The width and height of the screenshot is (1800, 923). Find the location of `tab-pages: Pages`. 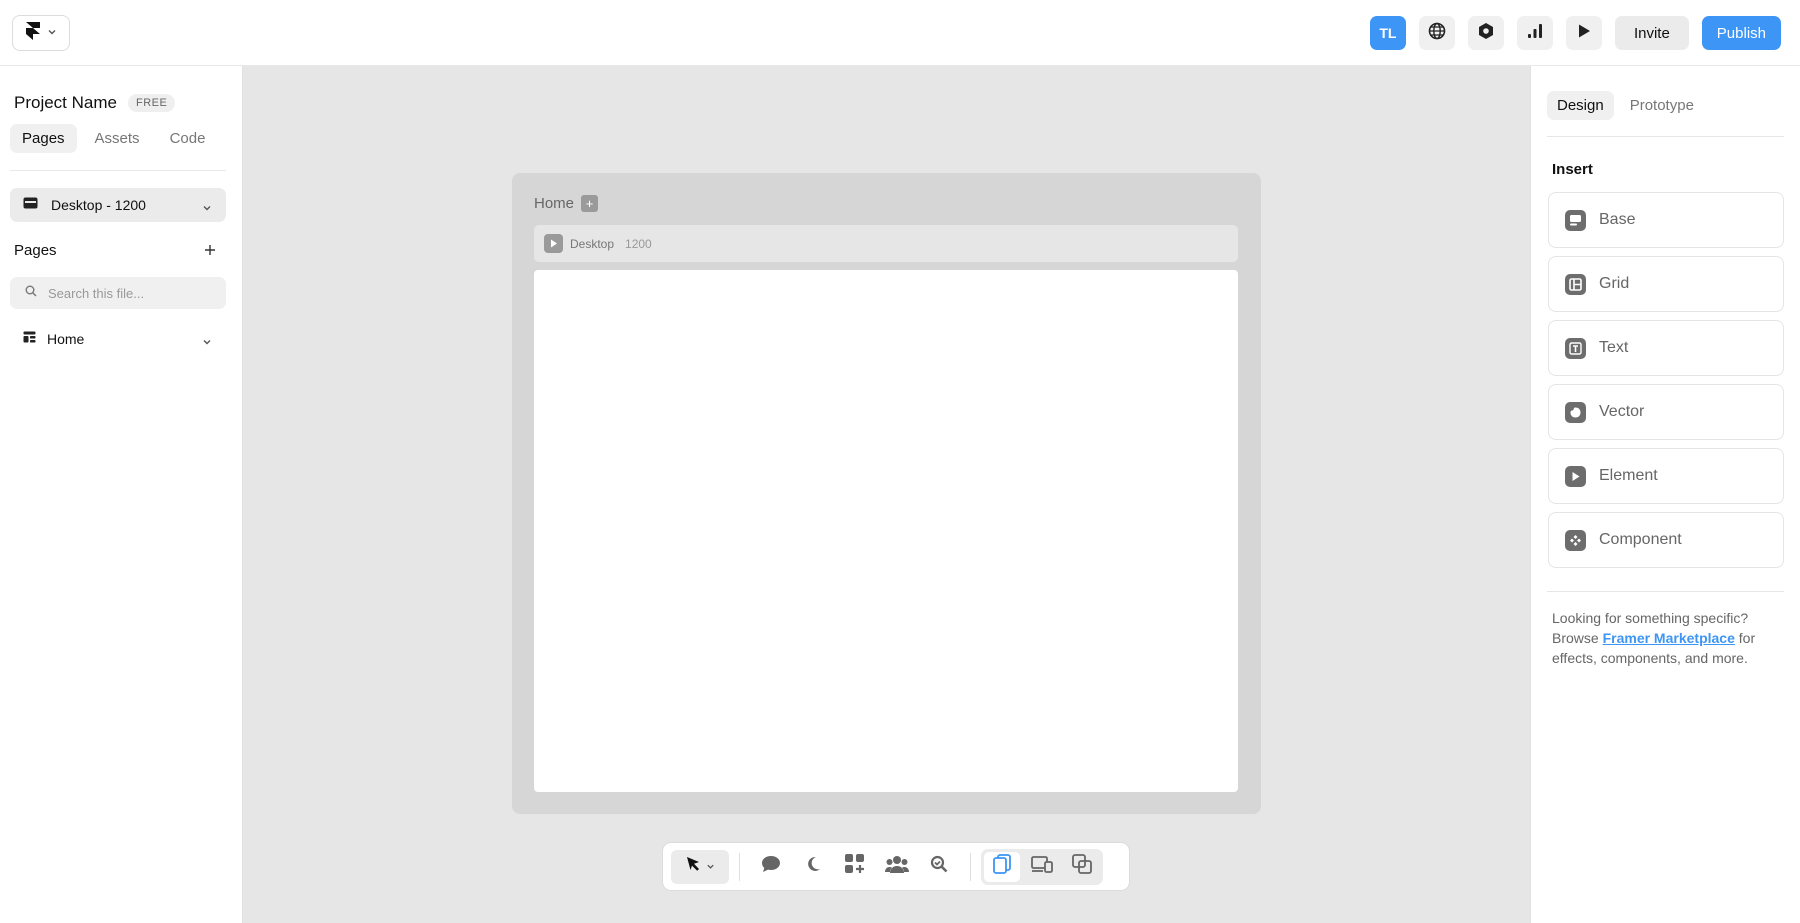

tab-pages: Pages is located at coordinates (43, 138).